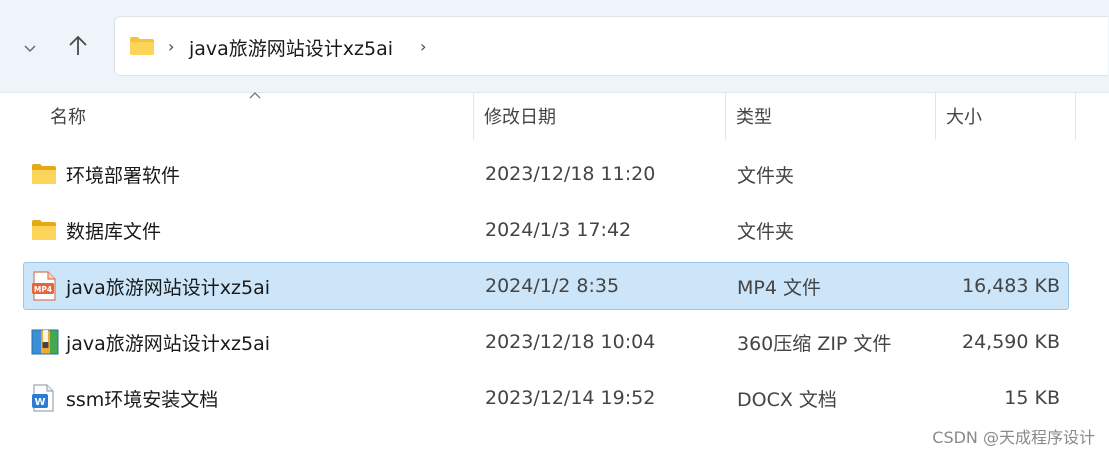 The width and height of the screenshot is (1109, 454). Describe the element at coordinates (787, 399) in the screenshot. I see `file-type: DOCX 文档` at that location.